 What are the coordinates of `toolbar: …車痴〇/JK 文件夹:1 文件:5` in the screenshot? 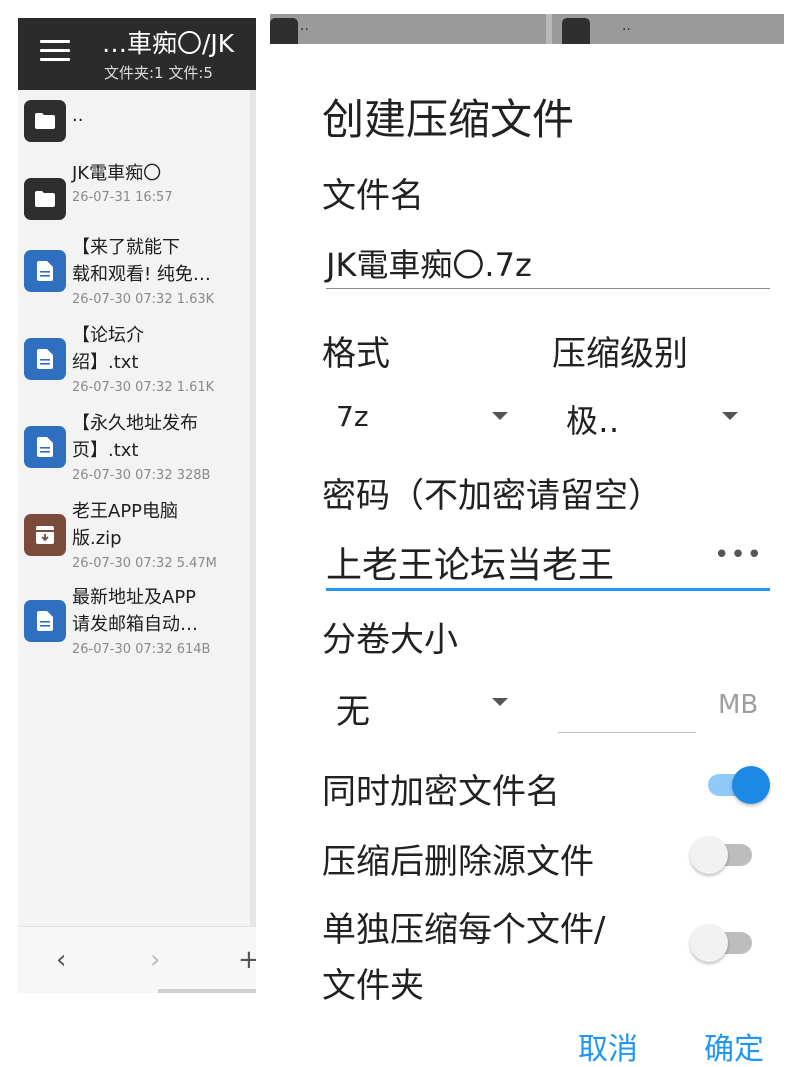 It's located at (137, 54).